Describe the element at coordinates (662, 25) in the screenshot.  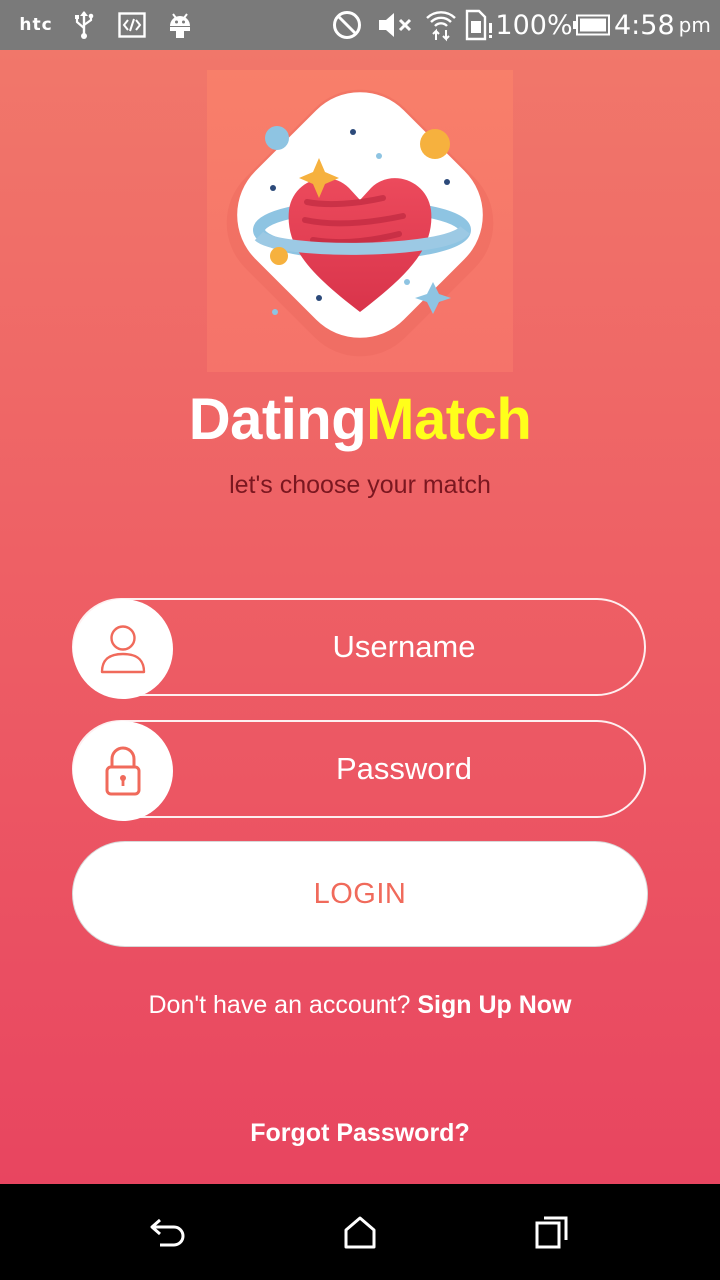
I see `clock: 4:58 pm` at that location.